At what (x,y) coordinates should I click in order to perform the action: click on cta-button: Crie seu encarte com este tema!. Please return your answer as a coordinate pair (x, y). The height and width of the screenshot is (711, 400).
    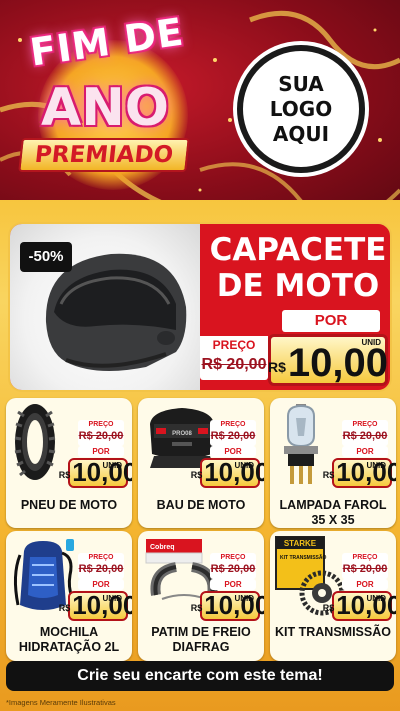
    Looking at the image, I should click on (200, 676).